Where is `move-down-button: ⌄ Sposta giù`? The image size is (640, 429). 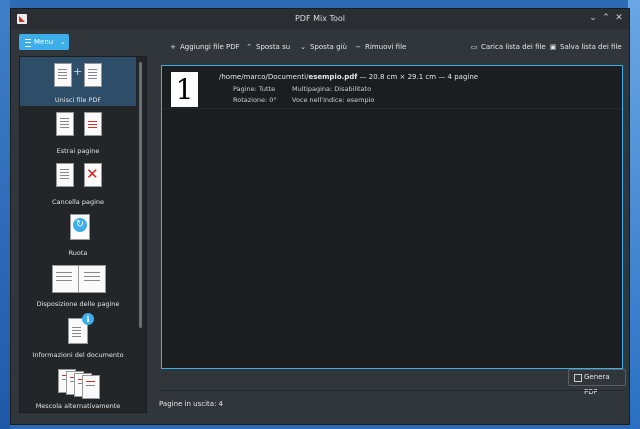 move-down-button: ⌄ Sposta giù is located at coordinates (322, 47).